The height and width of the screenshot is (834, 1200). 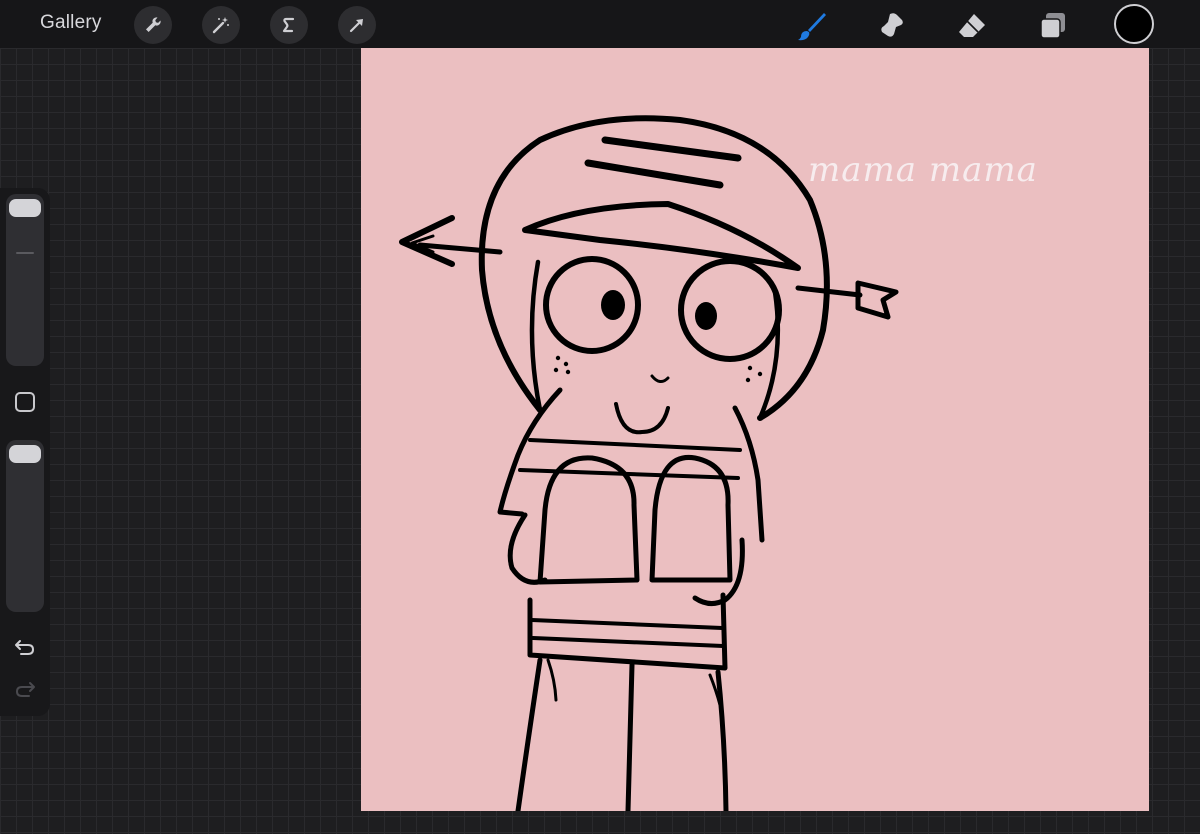 I want to click on brush-size-thumb, so click(x=25, y=208).